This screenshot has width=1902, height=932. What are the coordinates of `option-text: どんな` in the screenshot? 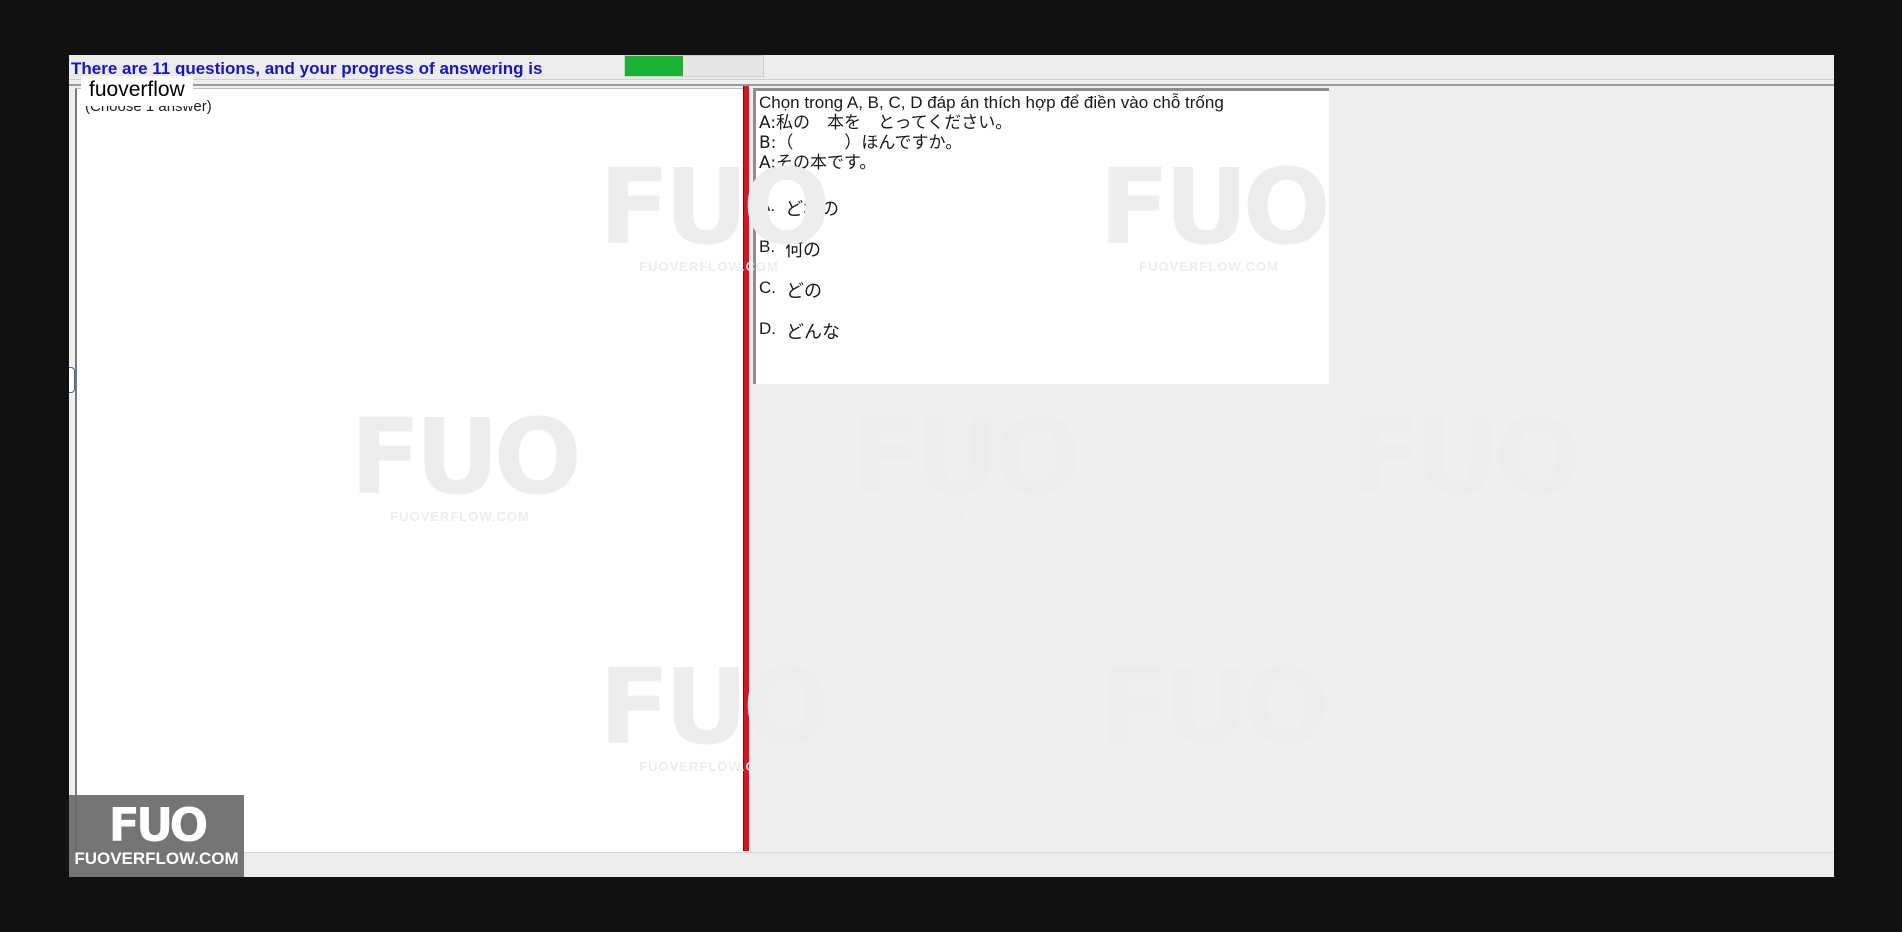 It's located at (813, 332).